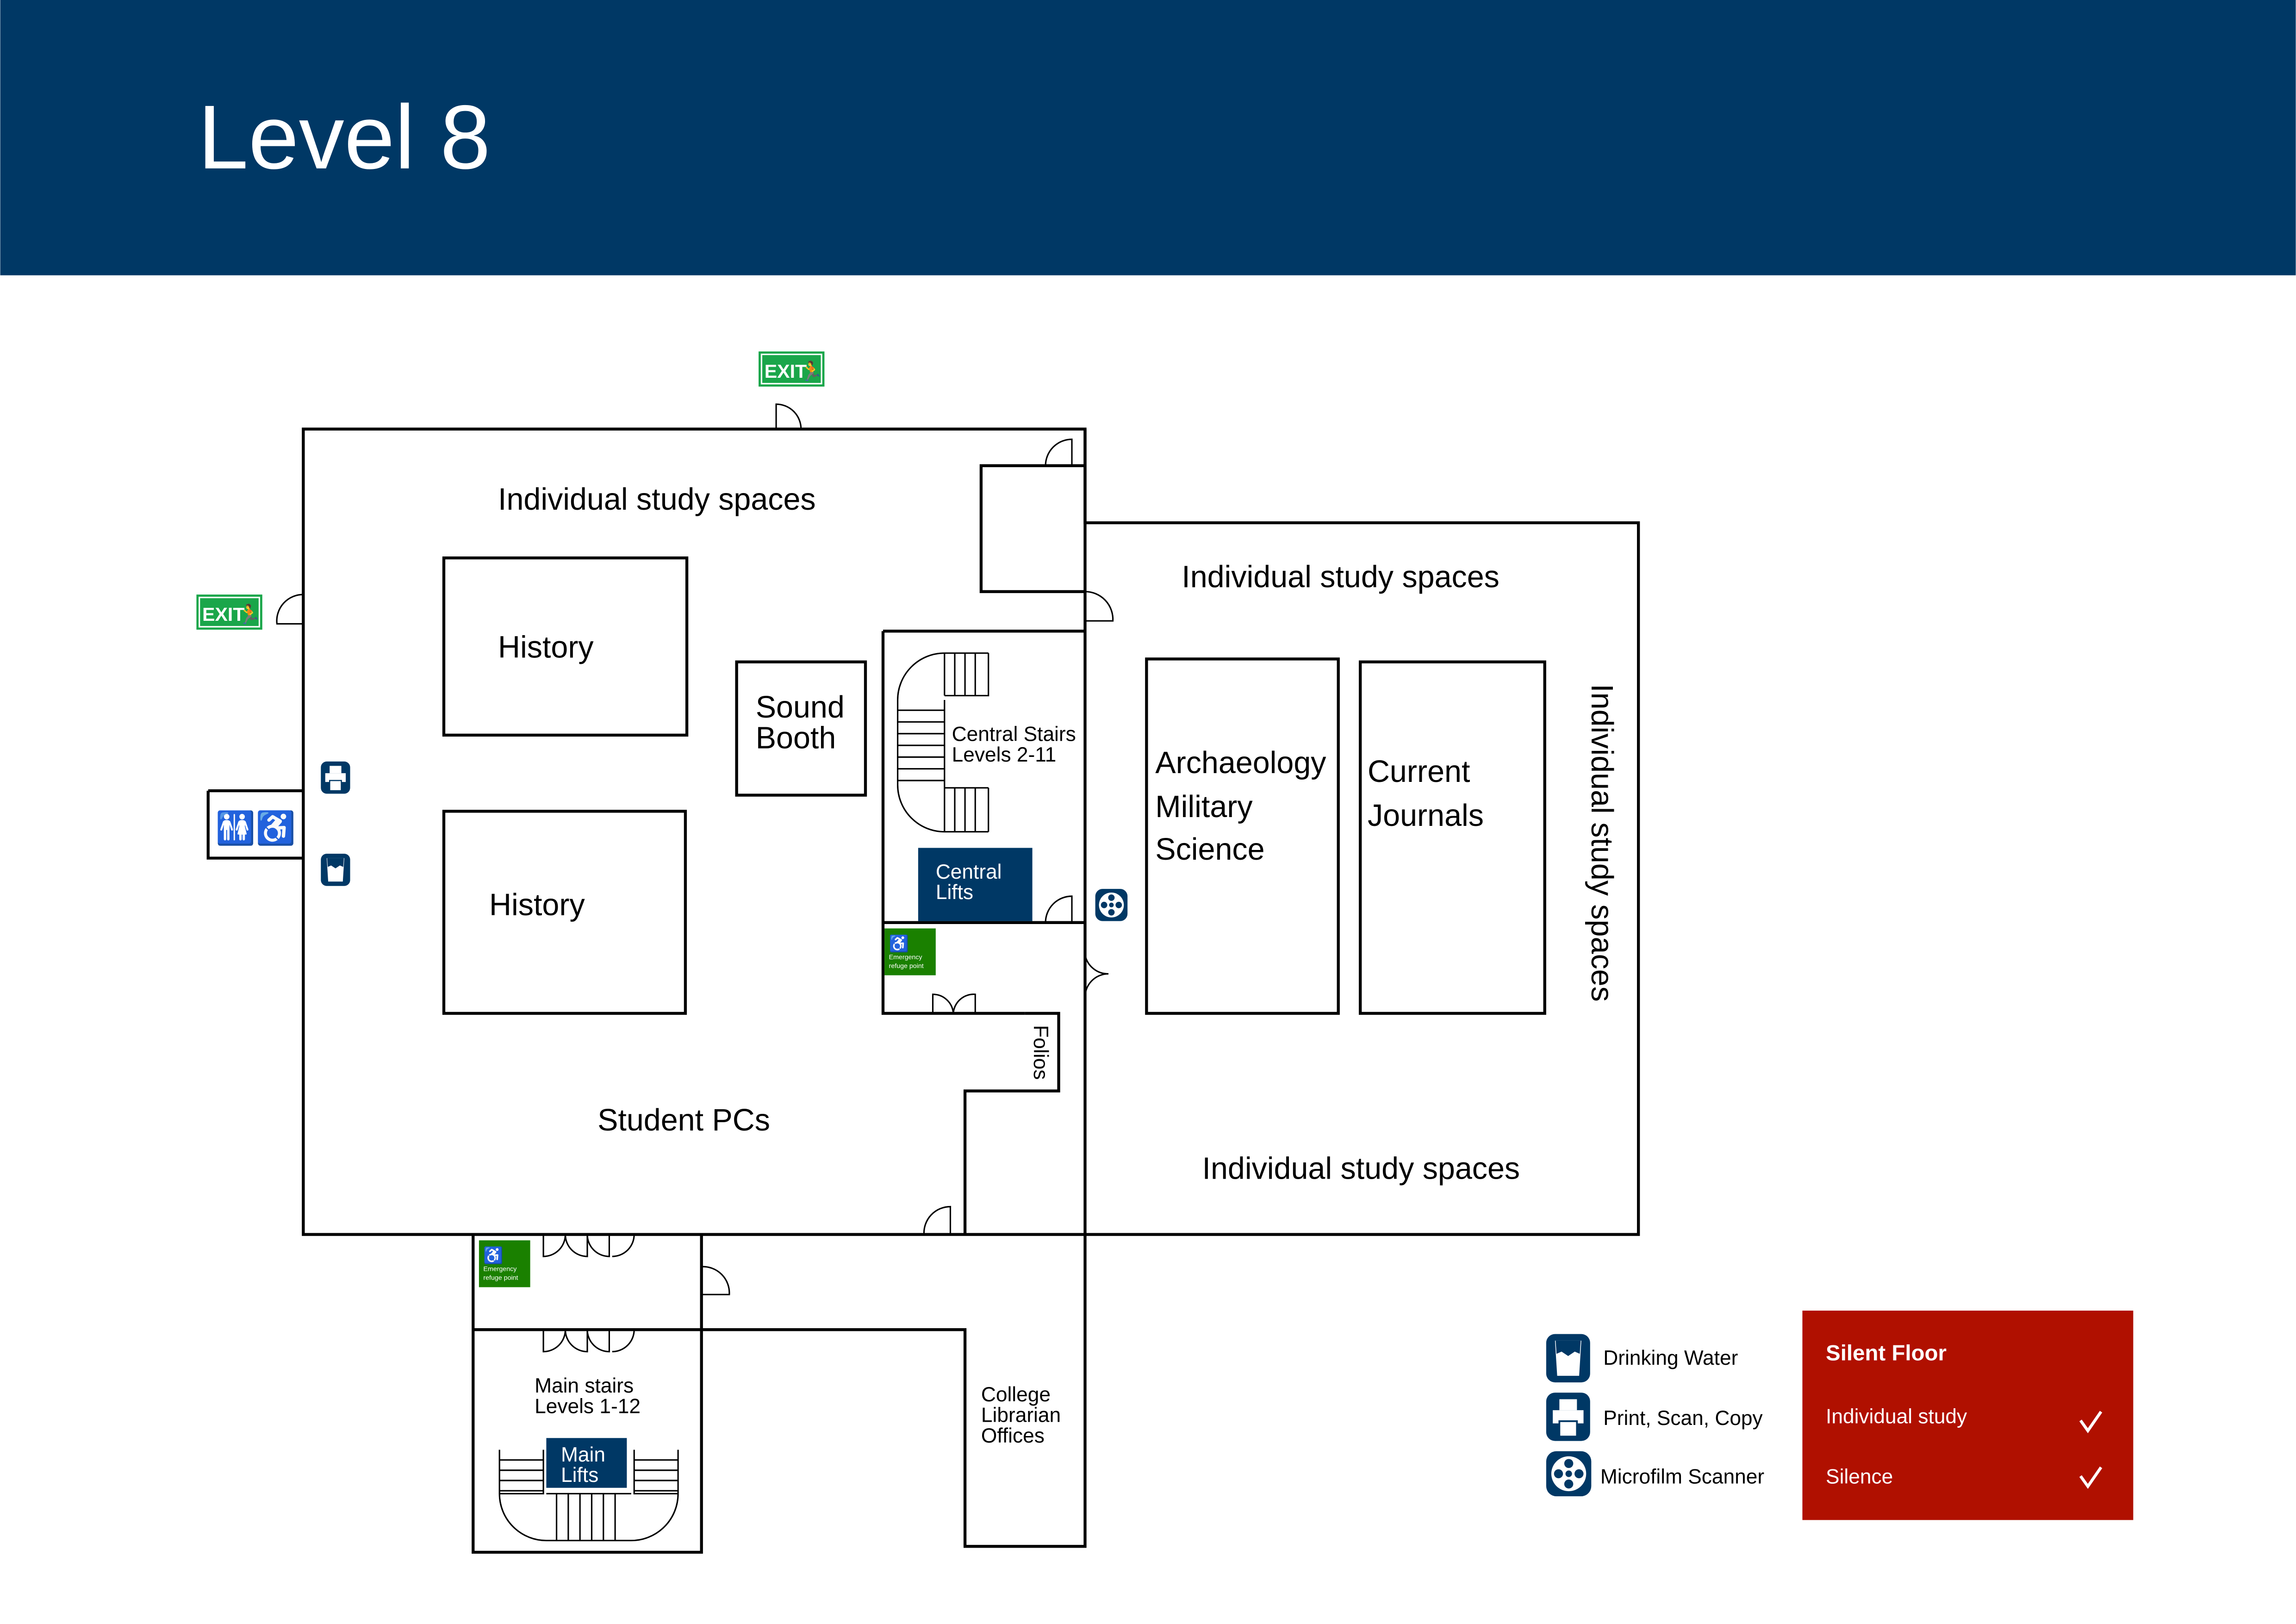  Describe the element at coordinates (1004, 754) in the screenshot. I see `label-central-stairs: Levels 2-11` at that location.